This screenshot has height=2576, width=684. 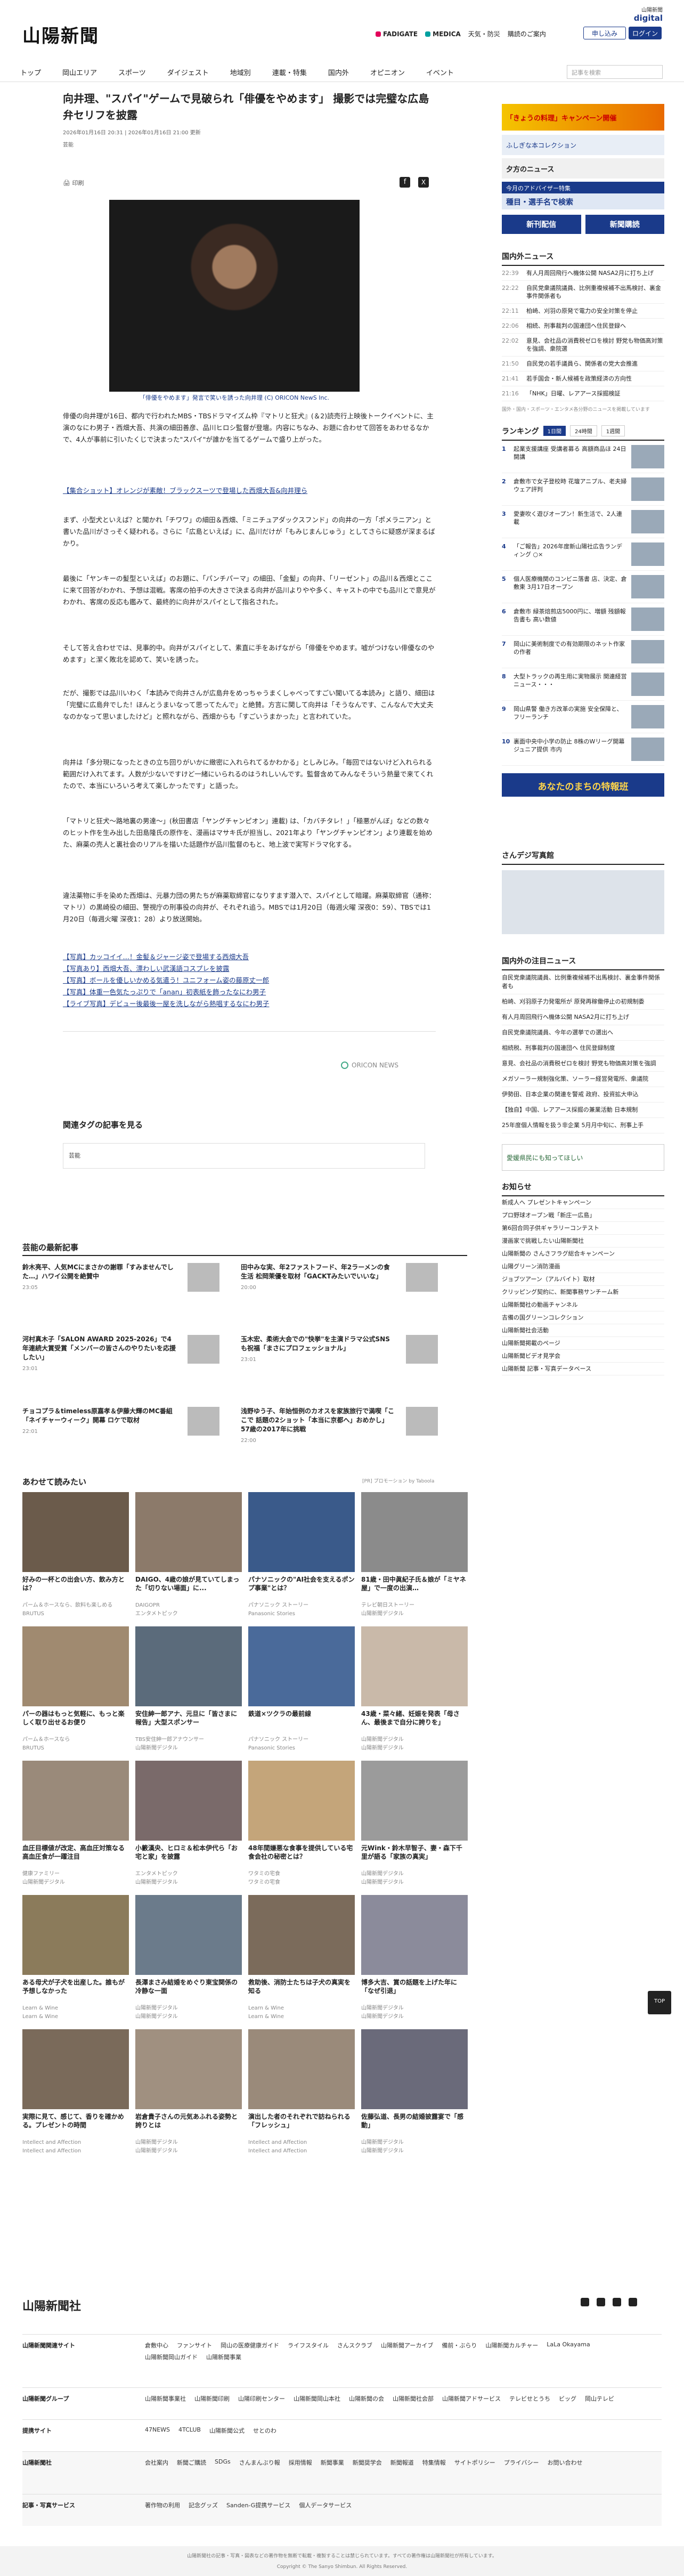 I want to click on recommend-card: 鉄道×ツクラの最前線 パナソニック ストーリー Panasonic Stories, so click(x=301, y=1689).